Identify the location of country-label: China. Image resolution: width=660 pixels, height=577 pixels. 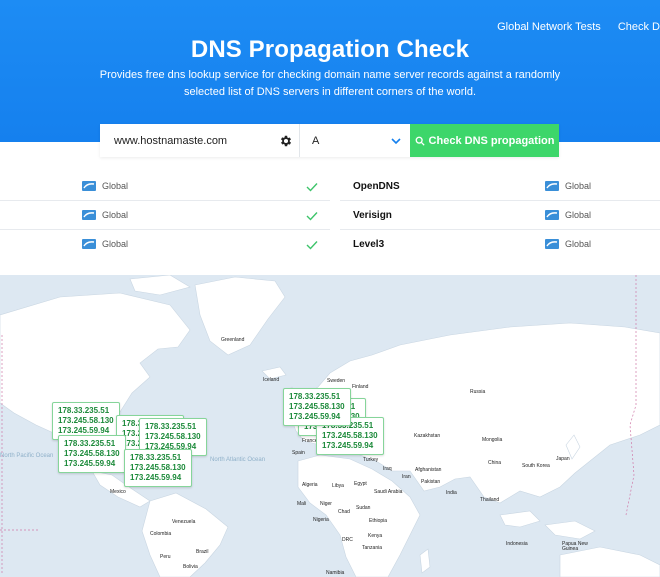
(495, 463).